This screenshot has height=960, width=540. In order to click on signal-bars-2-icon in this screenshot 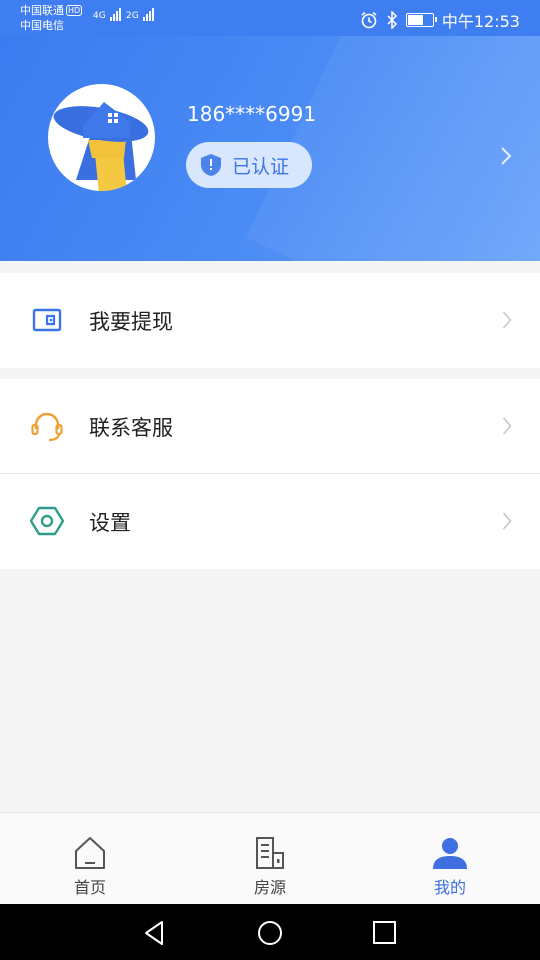, I will do `click(148, 14)`.